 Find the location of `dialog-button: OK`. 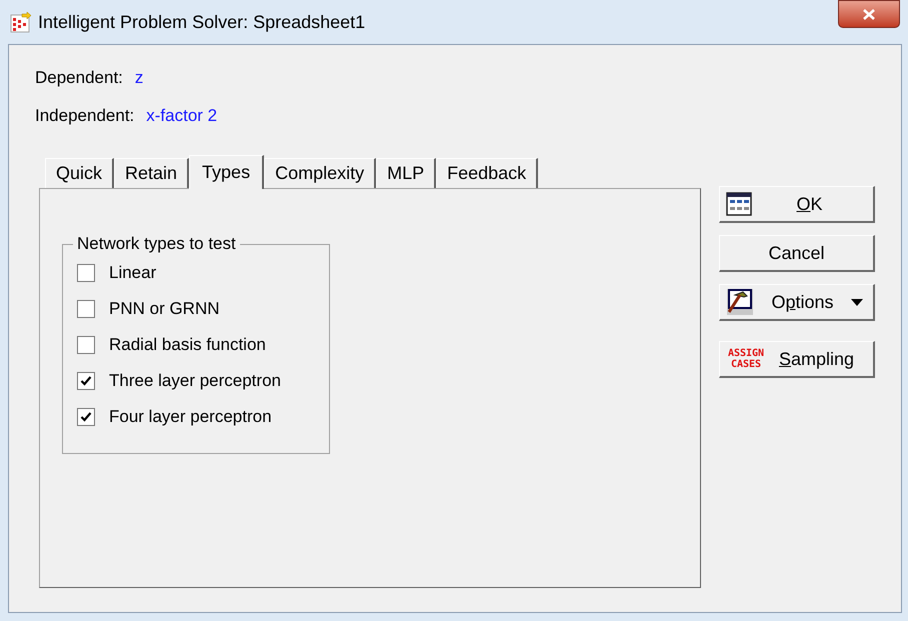

dialog-button: OK is located at coordinates (797, 204).